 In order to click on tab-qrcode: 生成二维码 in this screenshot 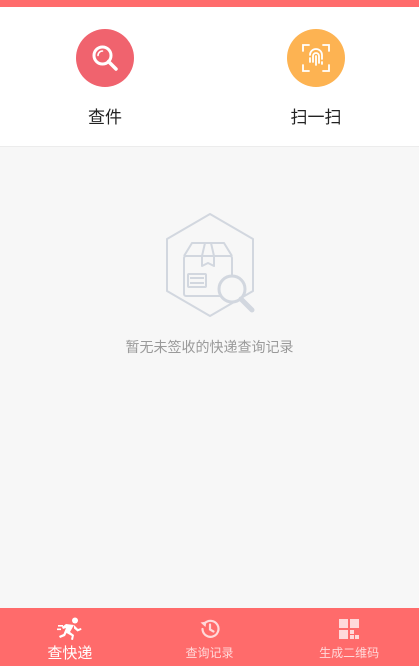, I will do `click(349, 637)`.